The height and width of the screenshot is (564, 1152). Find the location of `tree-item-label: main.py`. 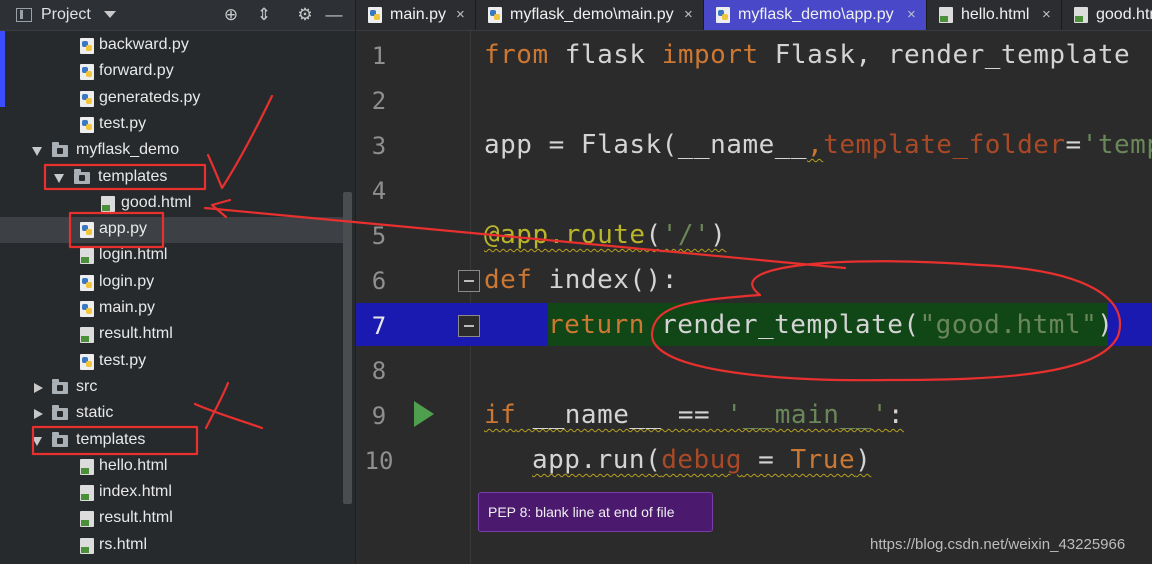

tree-item-label: main.py is located at coordinates (127, 307).